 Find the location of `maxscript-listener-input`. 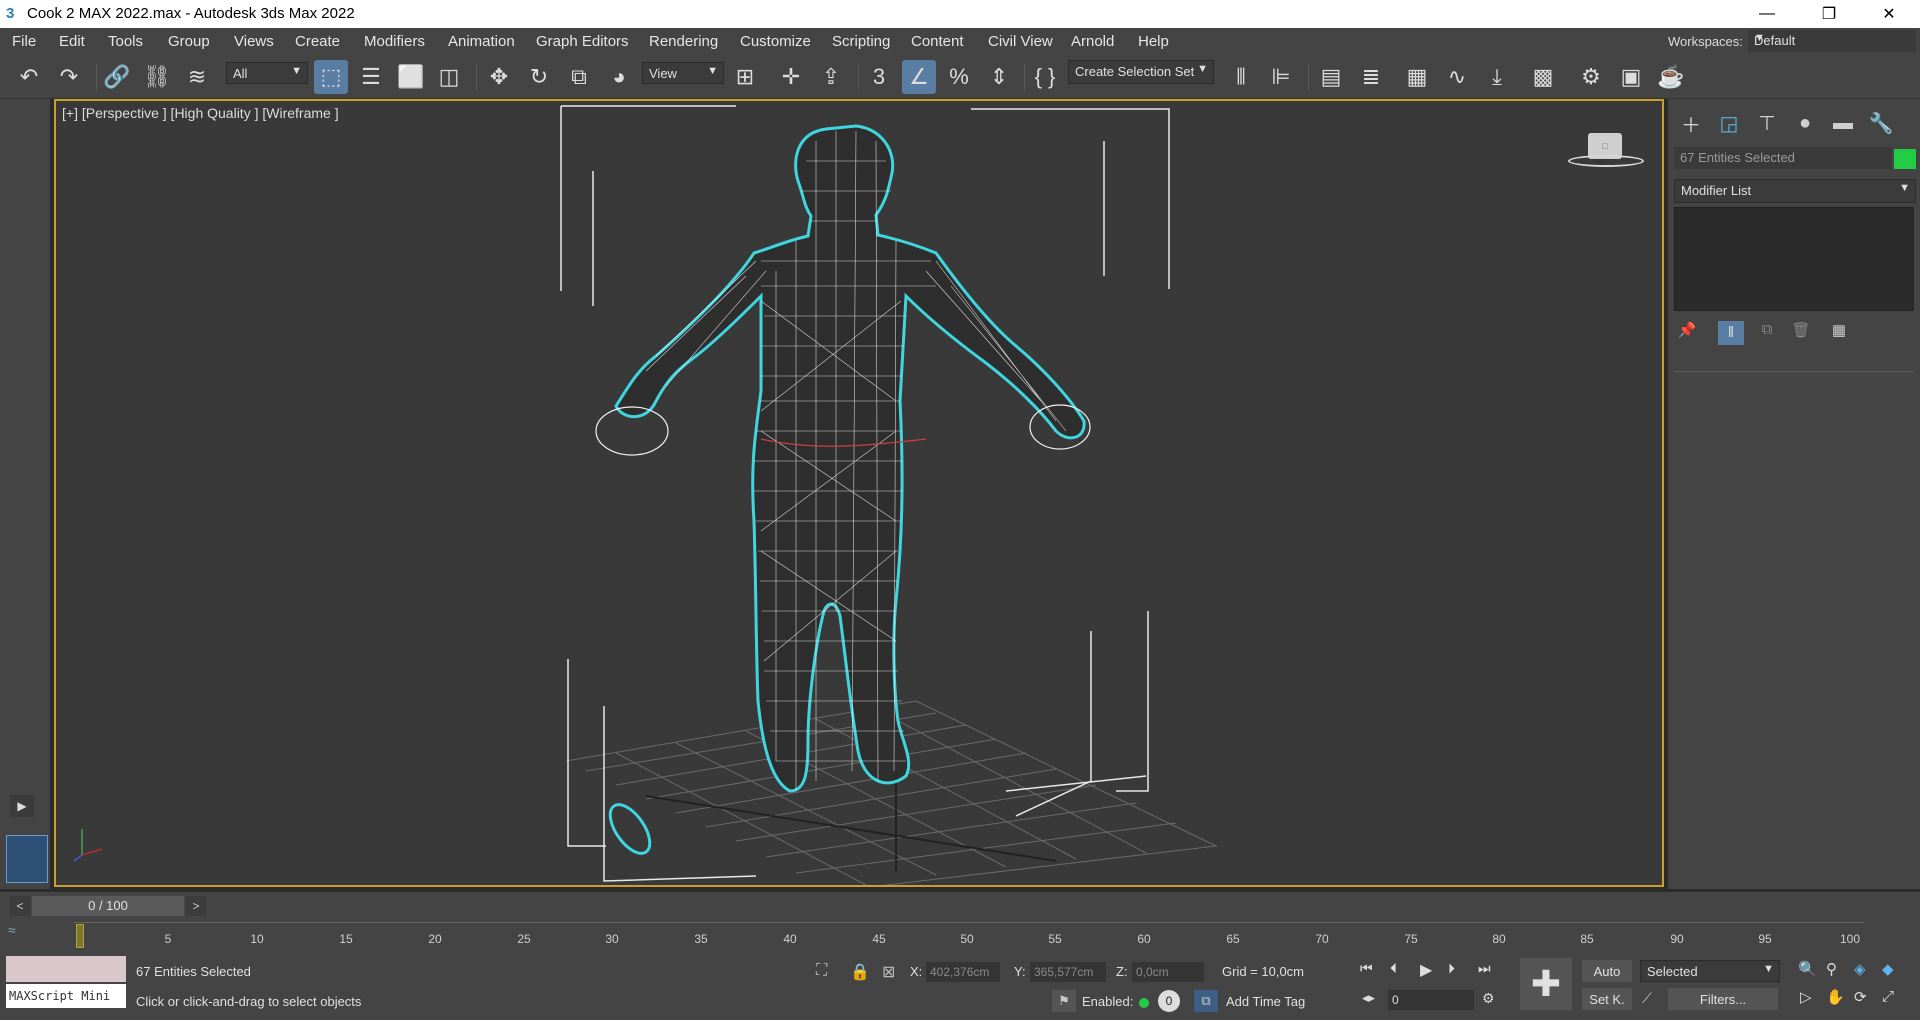

maxscript-listener-input is located at coordinates (66, 969).